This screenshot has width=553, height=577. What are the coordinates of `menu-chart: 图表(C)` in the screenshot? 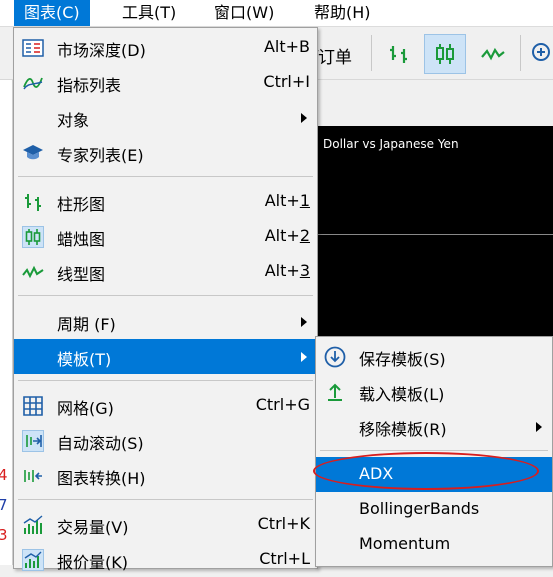 It's located at (52, 13).